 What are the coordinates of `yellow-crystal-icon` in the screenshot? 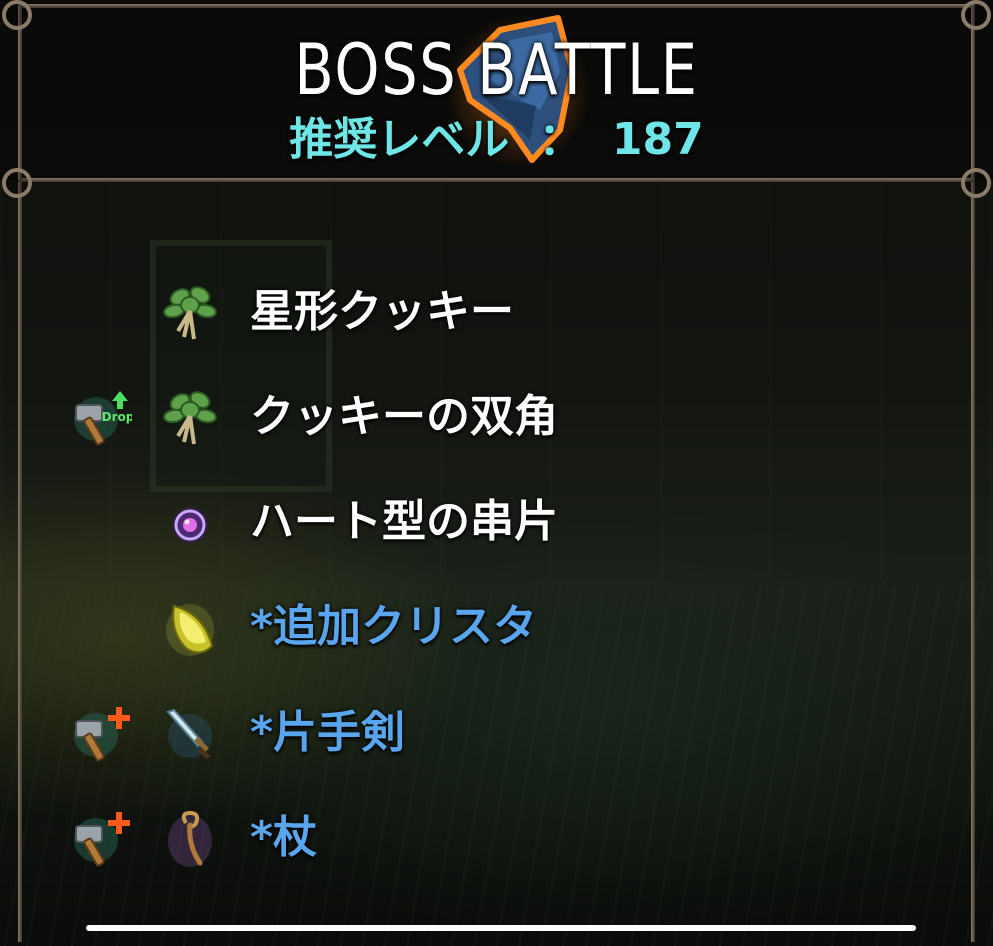 It's located at (190, 630).